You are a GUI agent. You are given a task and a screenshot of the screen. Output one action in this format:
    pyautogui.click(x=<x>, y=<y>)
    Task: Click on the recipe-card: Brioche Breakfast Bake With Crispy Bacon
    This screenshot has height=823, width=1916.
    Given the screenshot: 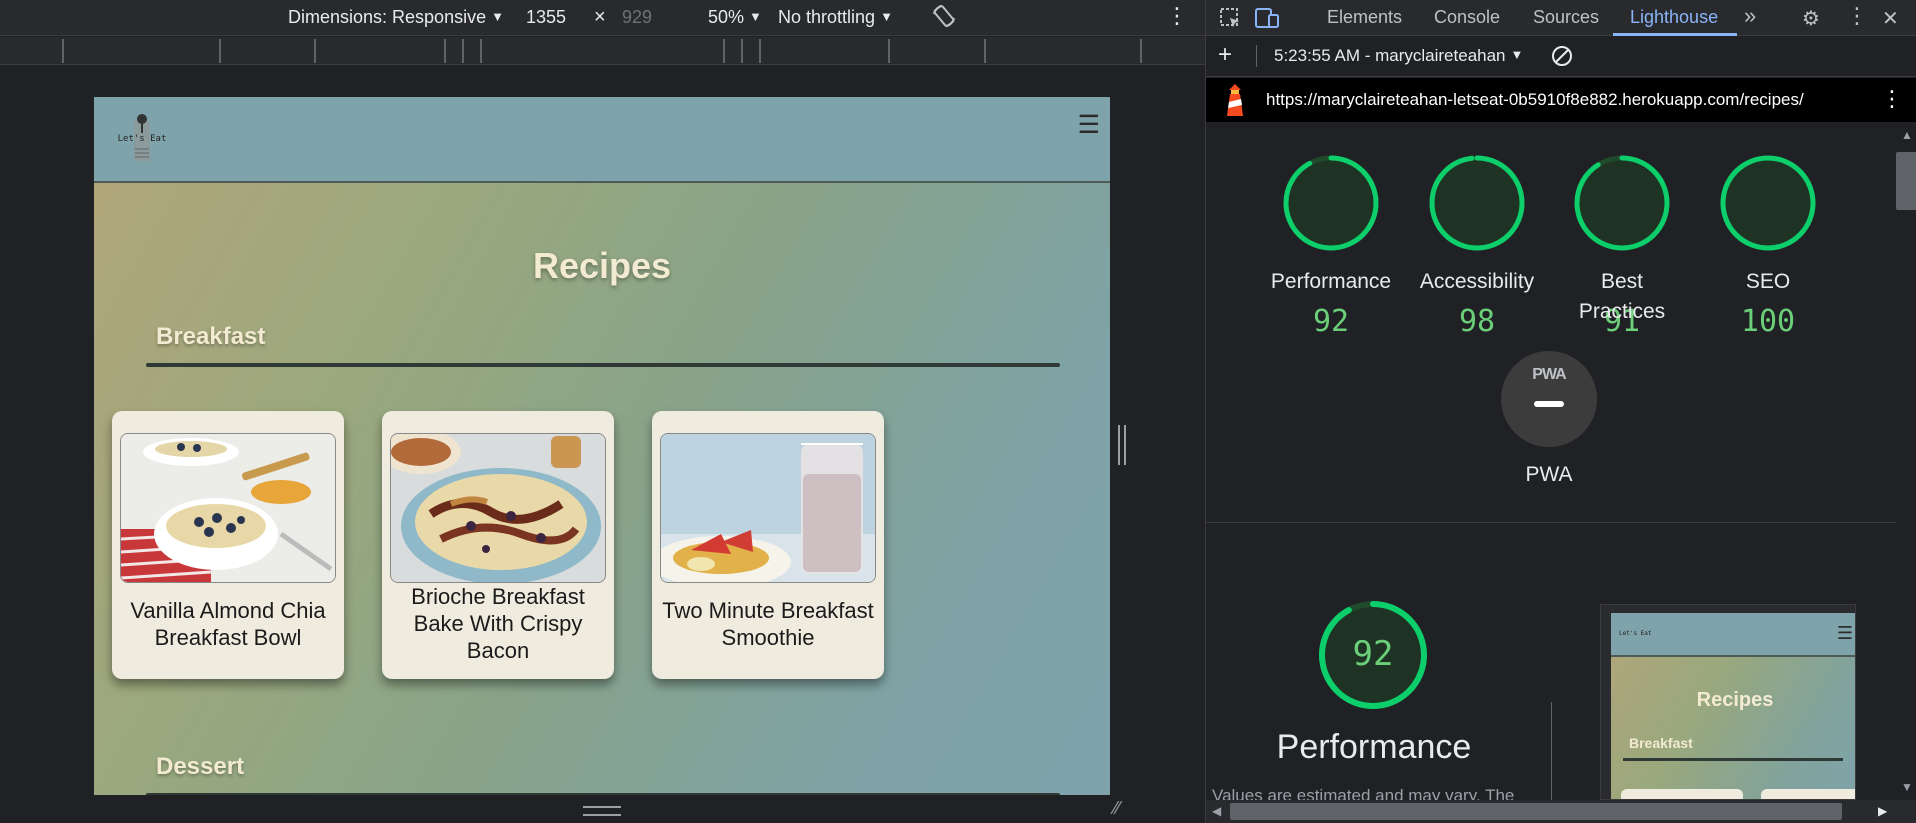 What is the action you would take?
    pyautogui.click(x=498, y=545)
    